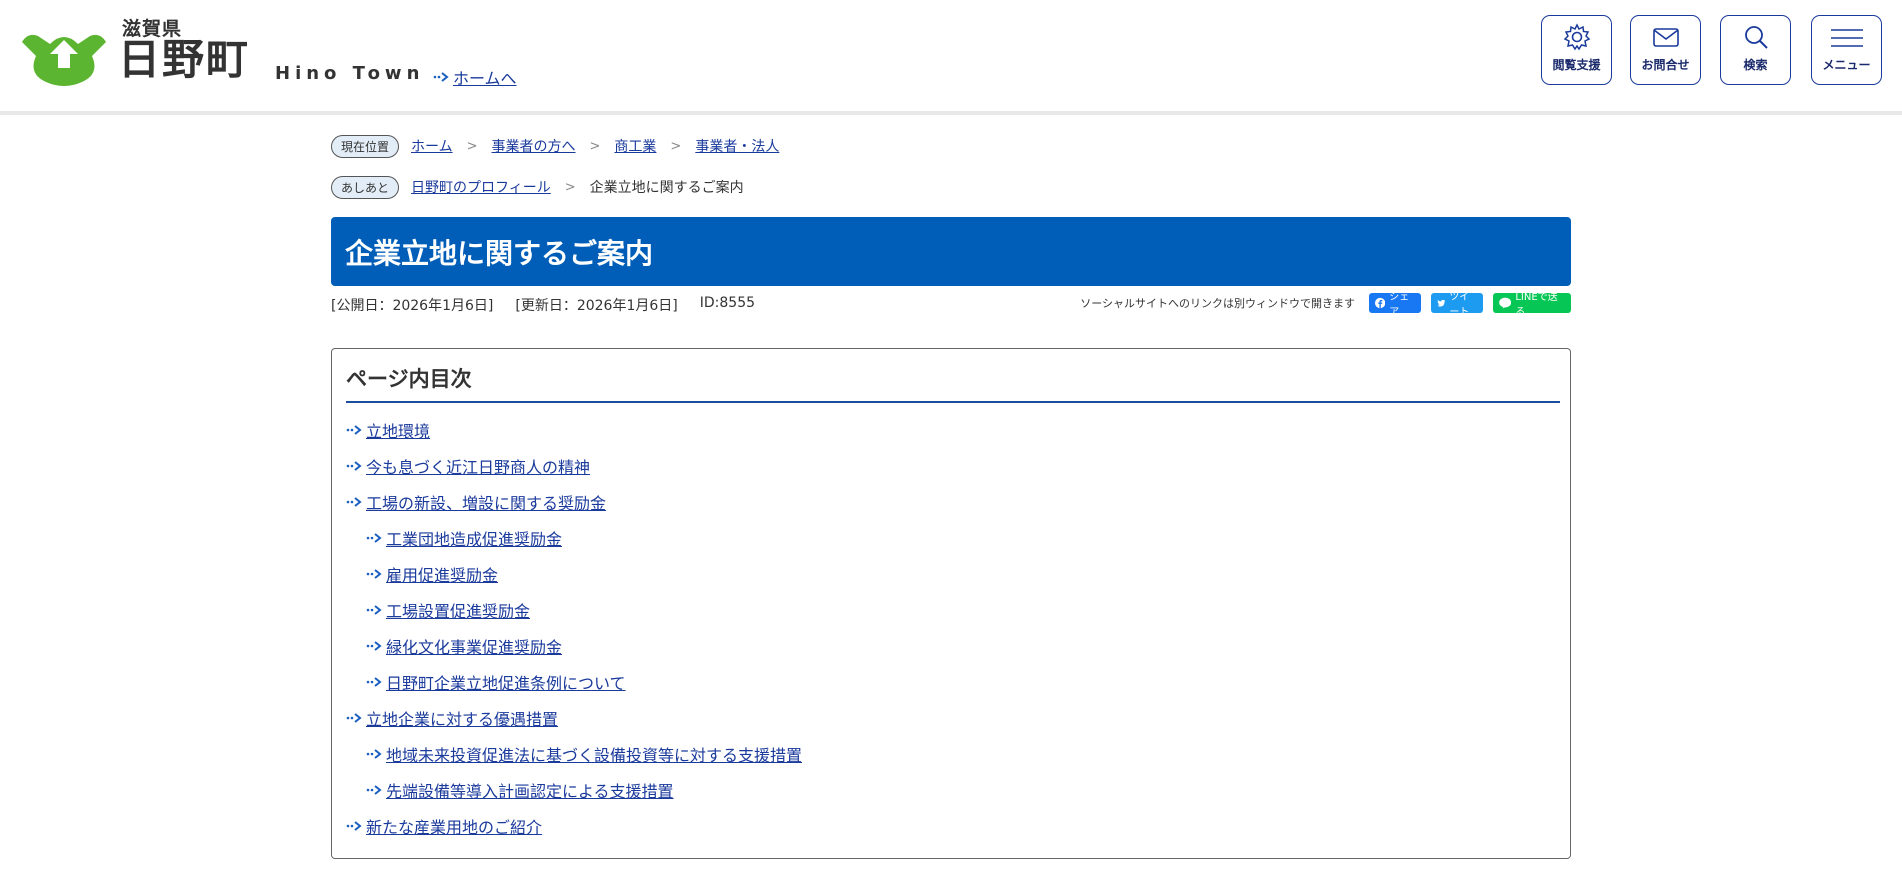  What do you see at coordinates (666, 188) in the screenshot?
I see `footprint-item-current: 企業立地に関するご案内` at bounding box center [666, 188].